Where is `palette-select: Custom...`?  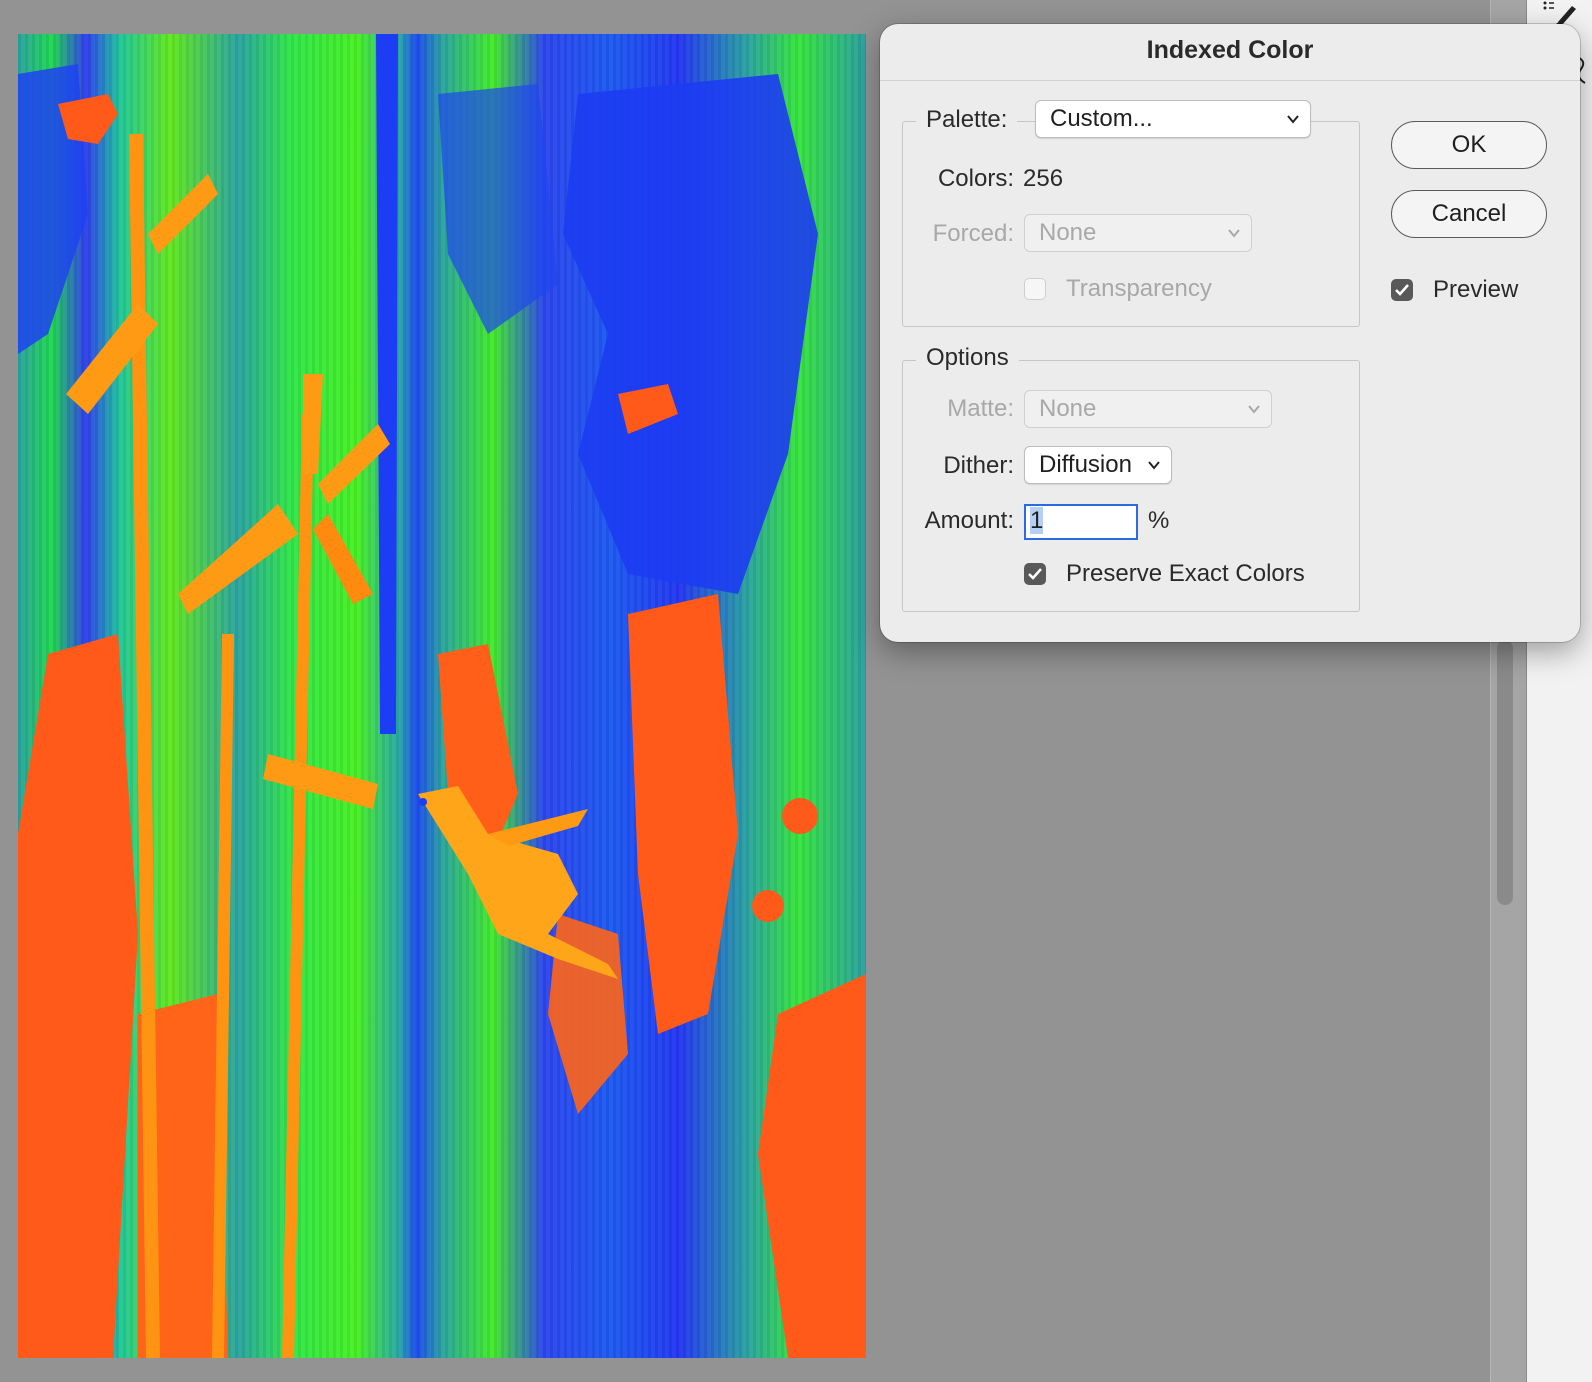
palette-select: Custom... is located at coordinates (1173, 119).